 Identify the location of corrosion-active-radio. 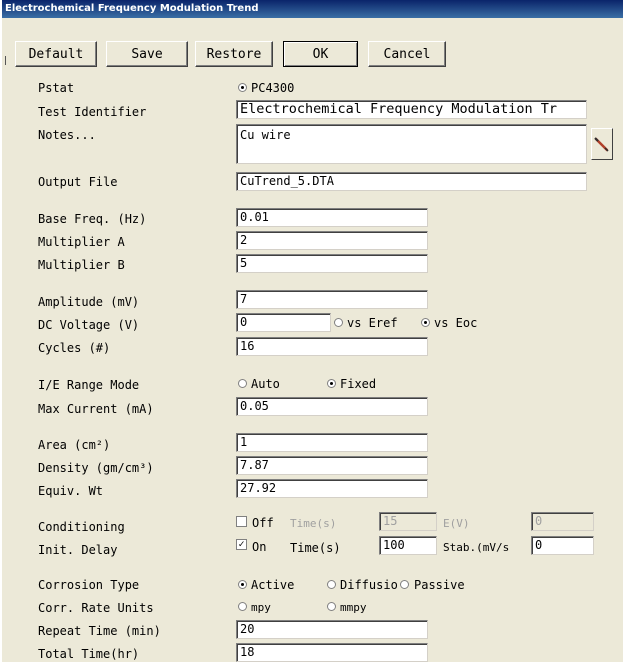
(242, 584).